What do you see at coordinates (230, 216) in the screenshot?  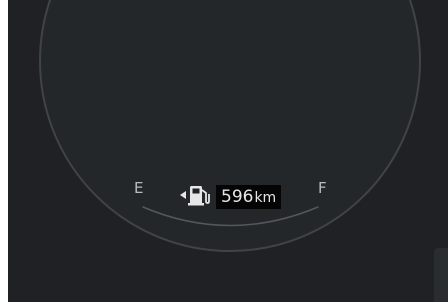 I see `fuel-gauge-arc` at bounding box center [230, 216].